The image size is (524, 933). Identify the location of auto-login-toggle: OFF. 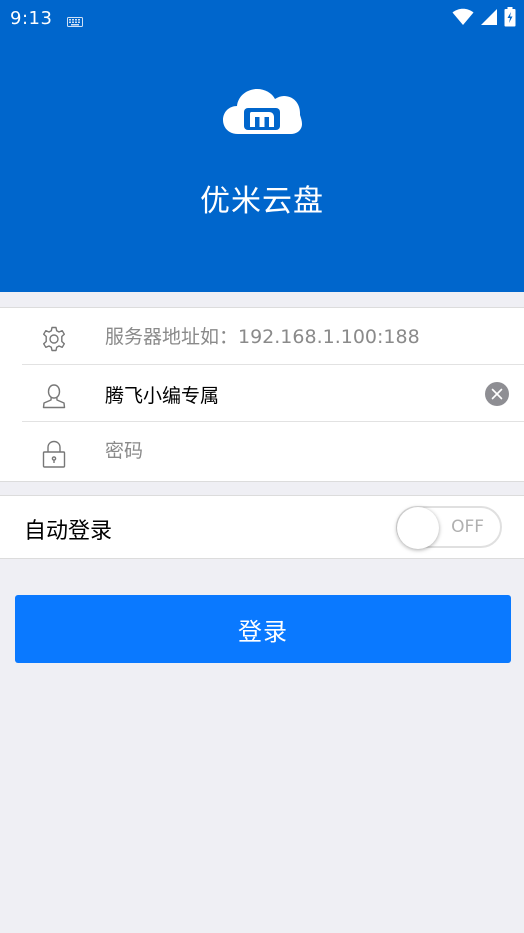
(449, 527).